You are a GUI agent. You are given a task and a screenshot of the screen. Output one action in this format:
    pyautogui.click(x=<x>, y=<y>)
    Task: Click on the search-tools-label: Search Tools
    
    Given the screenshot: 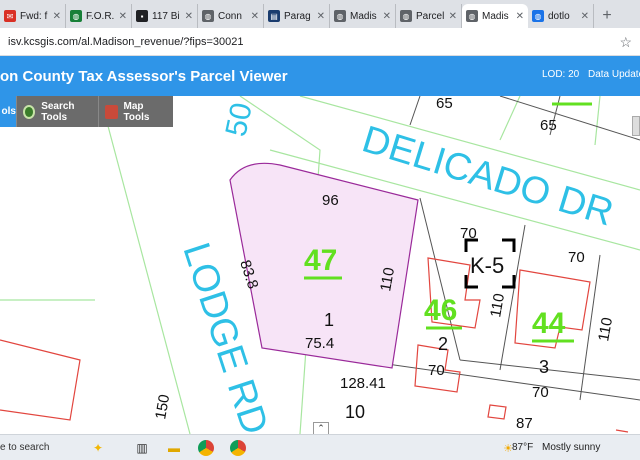 What is the action you would take?
    pyautogui.click(x=58, y=111)
    